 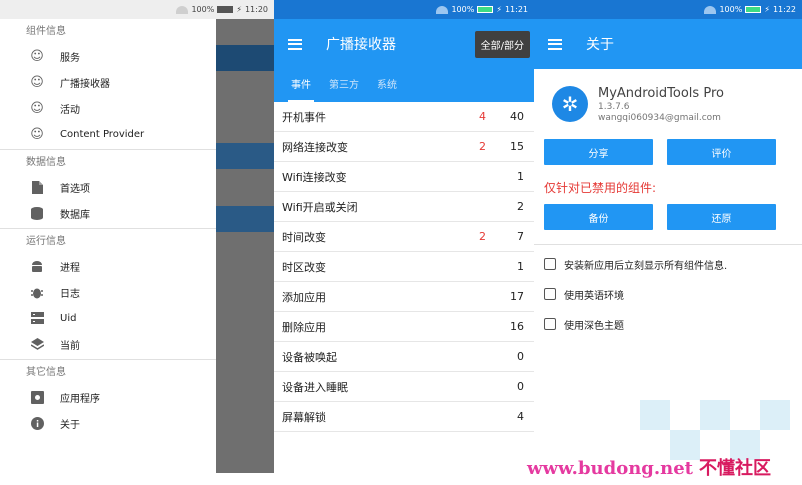 What do you see at coordinates (108, 213) in the screenshot?
I see `drawer-item-database: 数据库` at bounding box center [108, 213].